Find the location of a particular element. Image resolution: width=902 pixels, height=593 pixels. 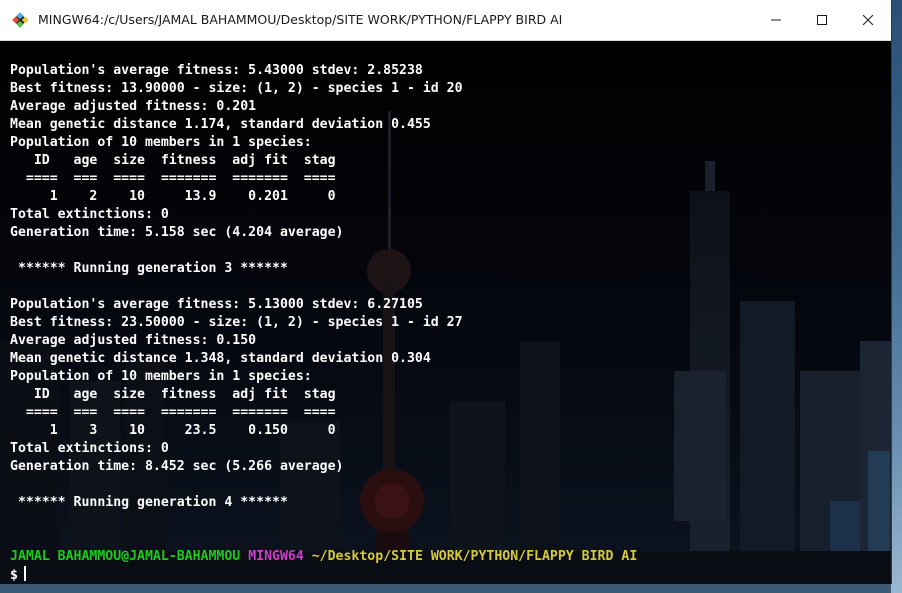

command-line: $ is located at coordinates (445, 575).